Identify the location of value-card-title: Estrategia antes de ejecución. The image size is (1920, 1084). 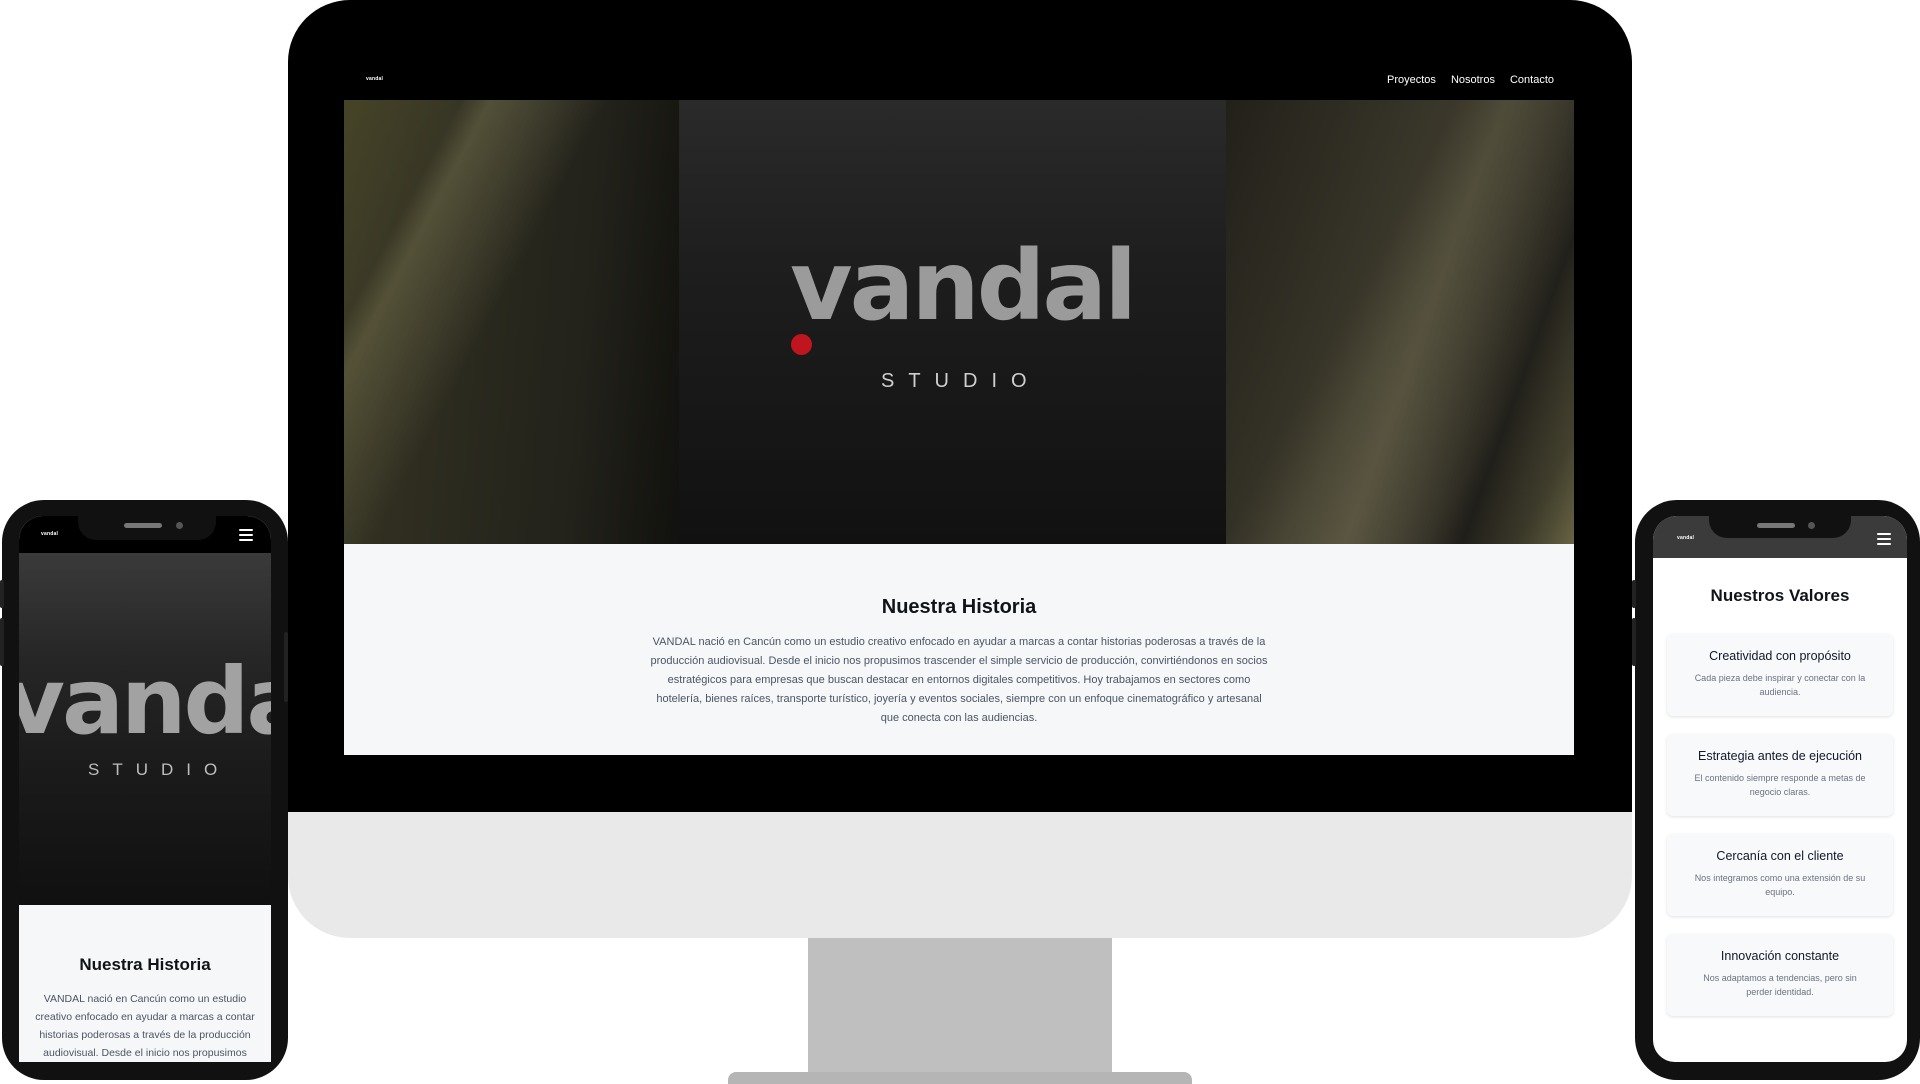
(1780, 756).